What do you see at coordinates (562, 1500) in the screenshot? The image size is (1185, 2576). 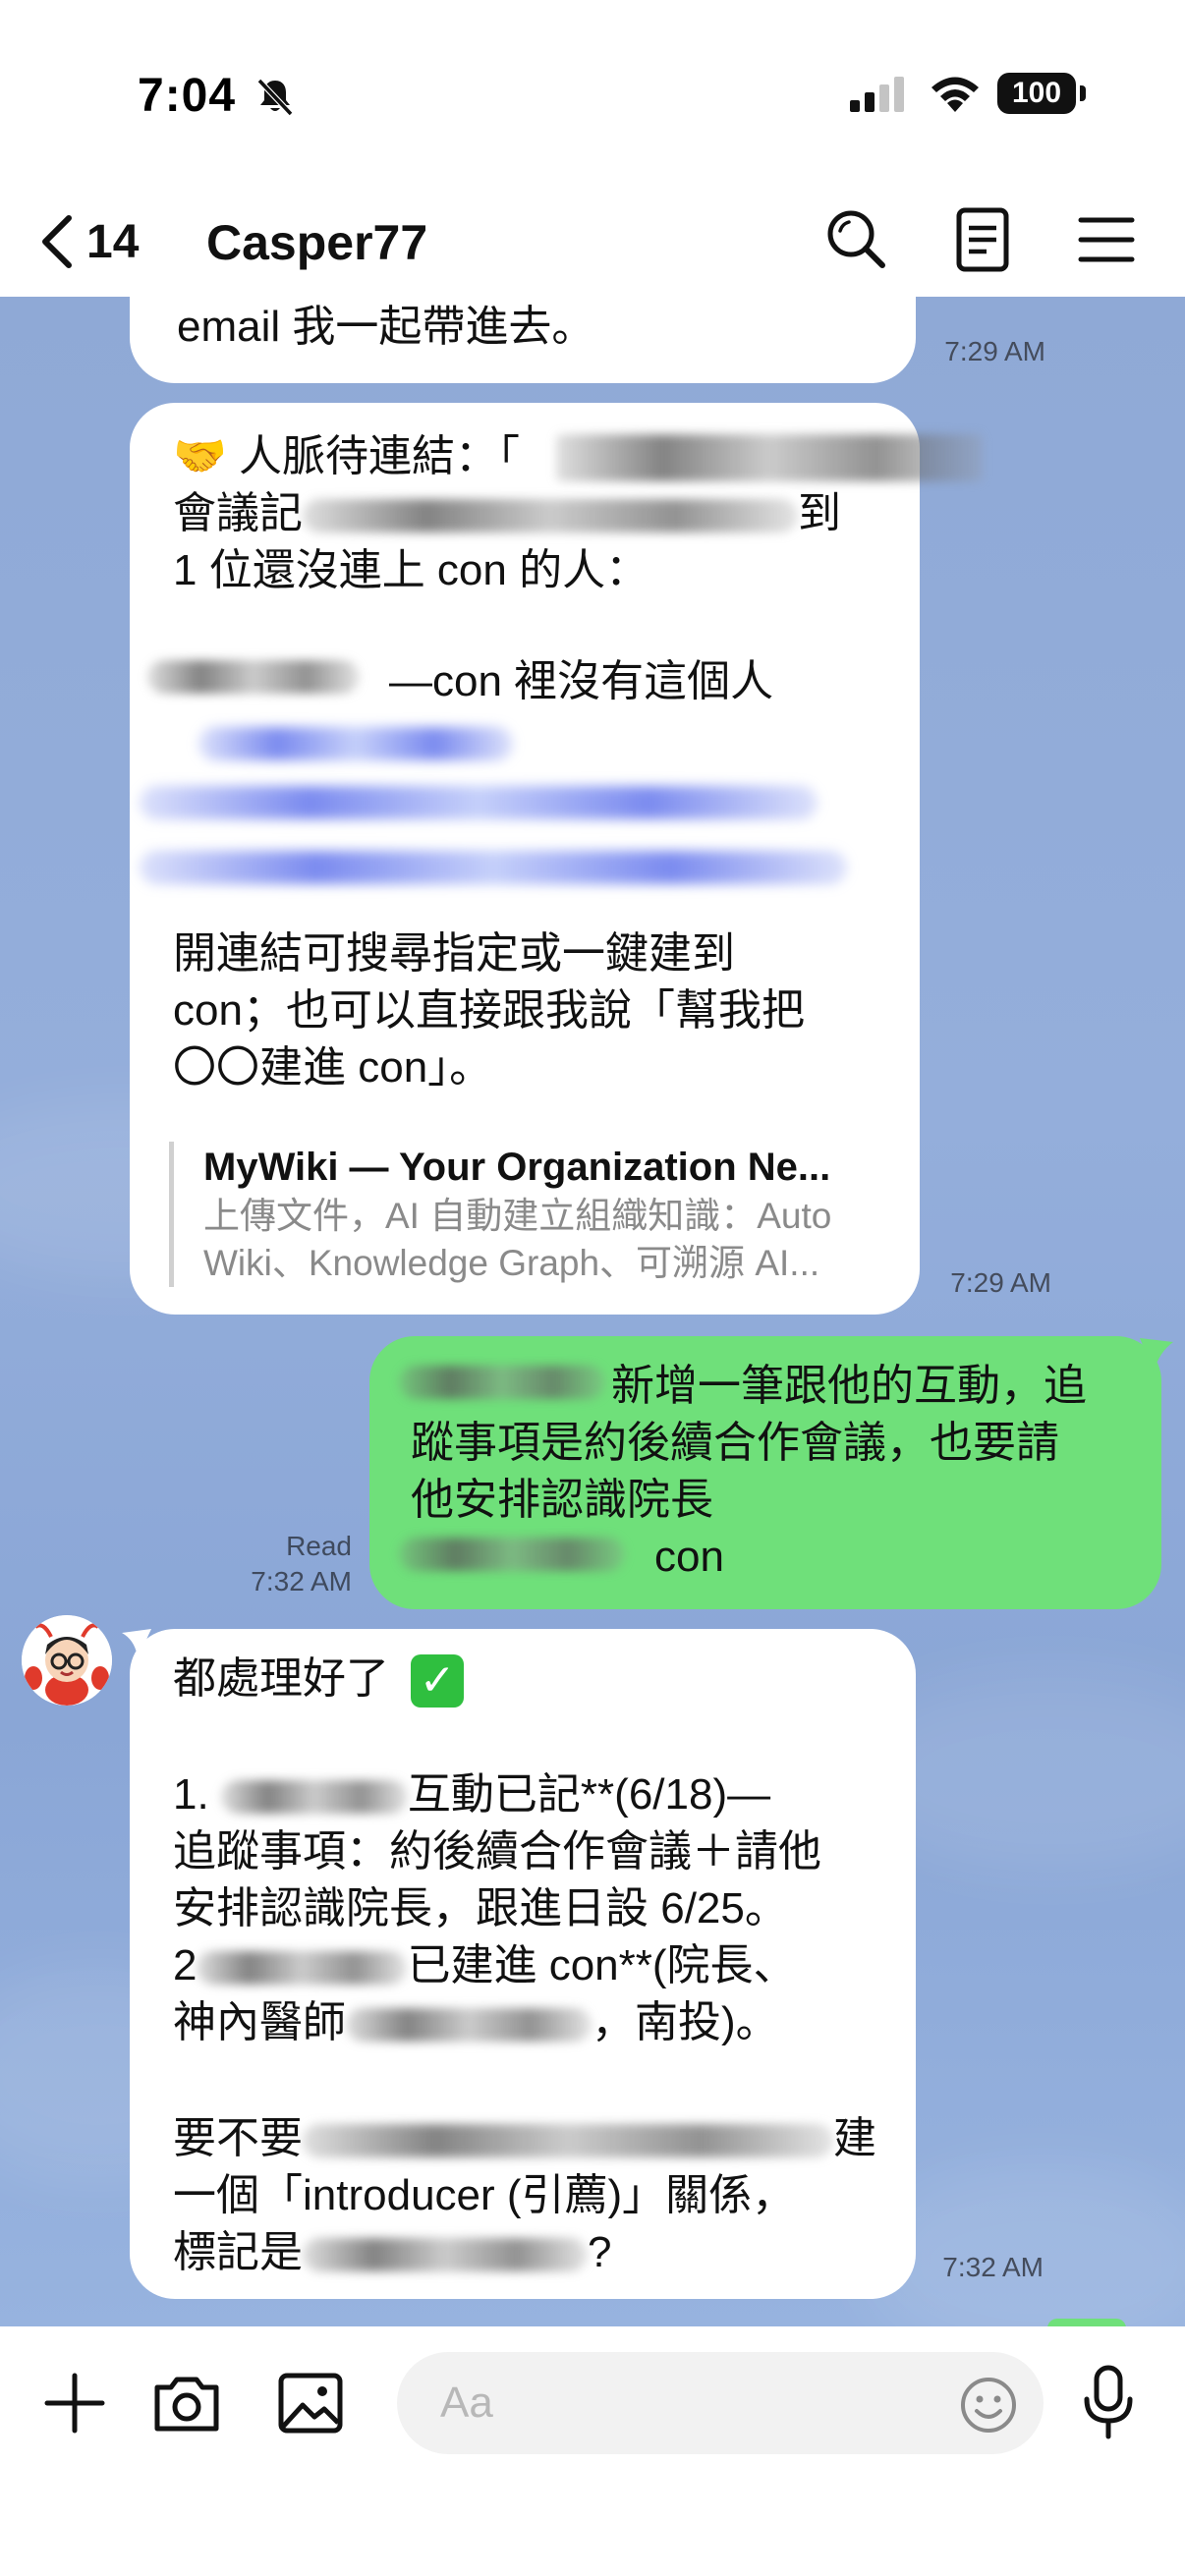 I see `message-line: 他安排認識院長` at bounding box center [562, 1500].